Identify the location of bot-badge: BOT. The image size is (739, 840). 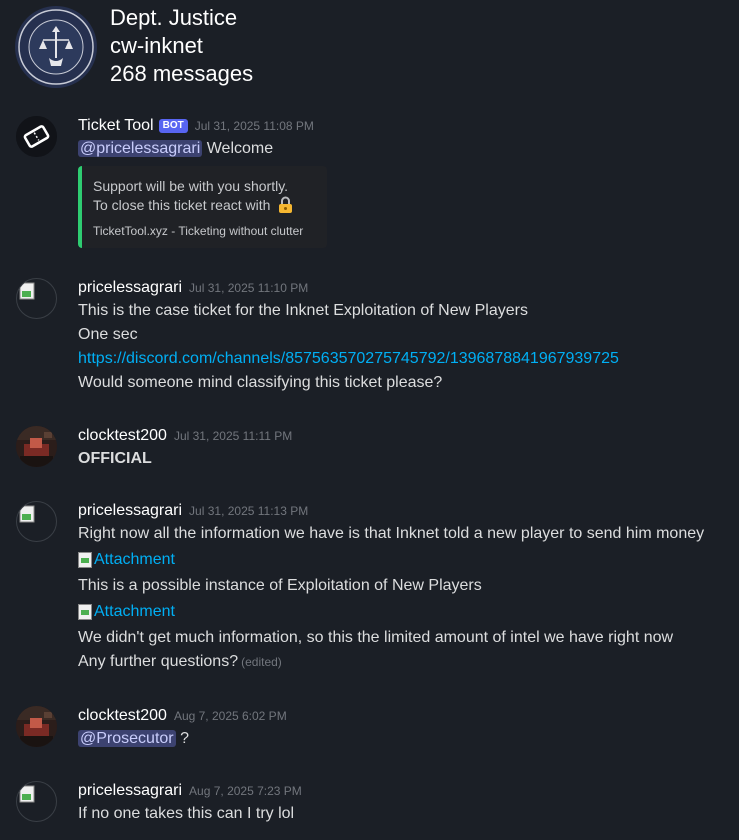
(173, 126).